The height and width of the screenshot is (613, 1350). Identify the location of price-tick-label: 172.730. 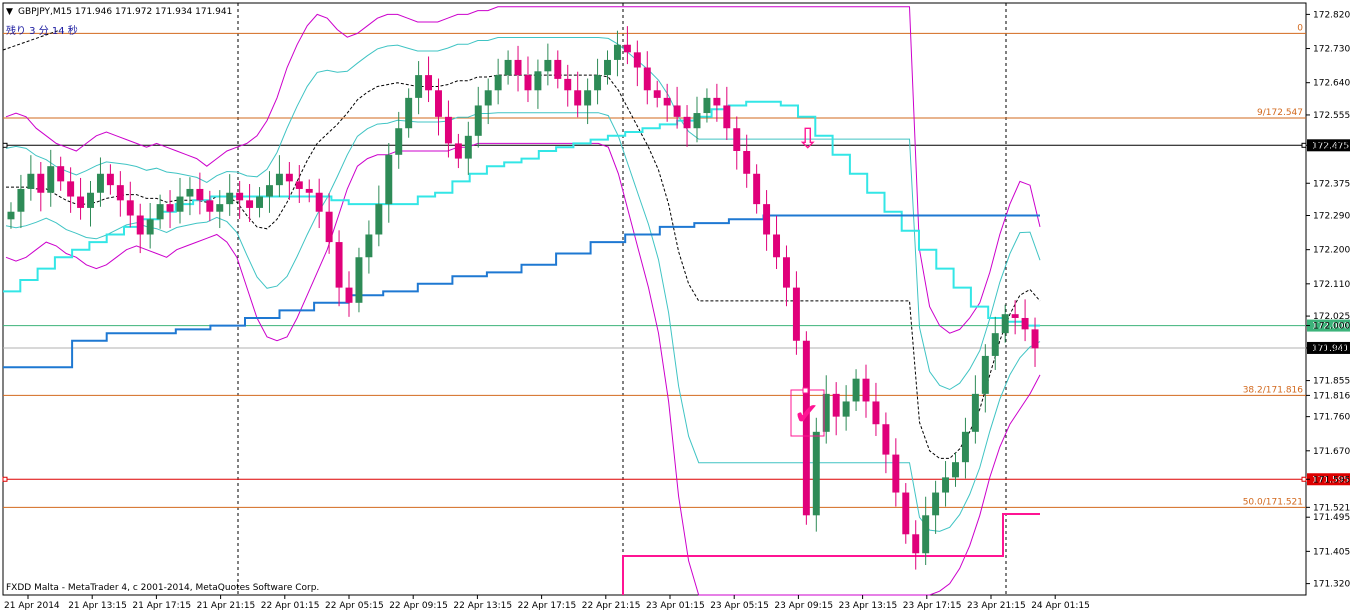
(1331, 50).